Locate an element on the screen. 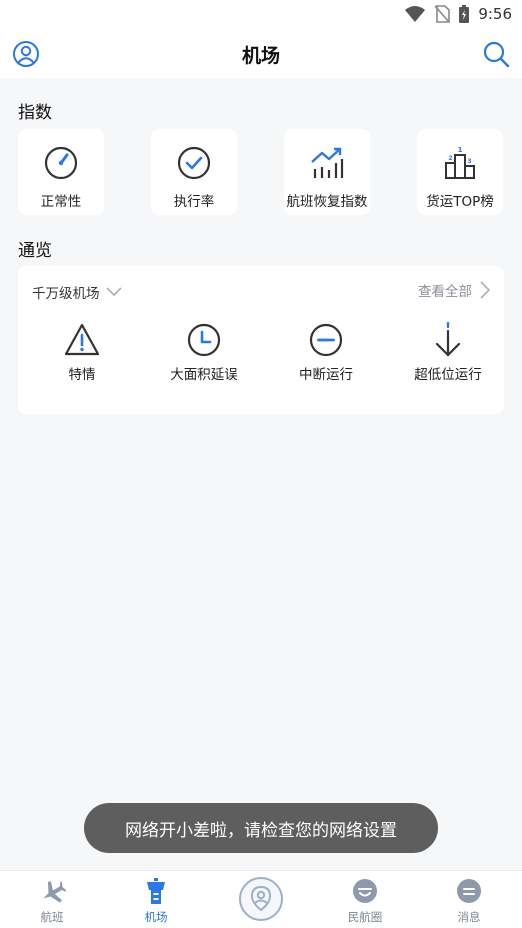 The width and height of the screenshot is (522, 928). wifi-icon is located at coordinates (415, 14).